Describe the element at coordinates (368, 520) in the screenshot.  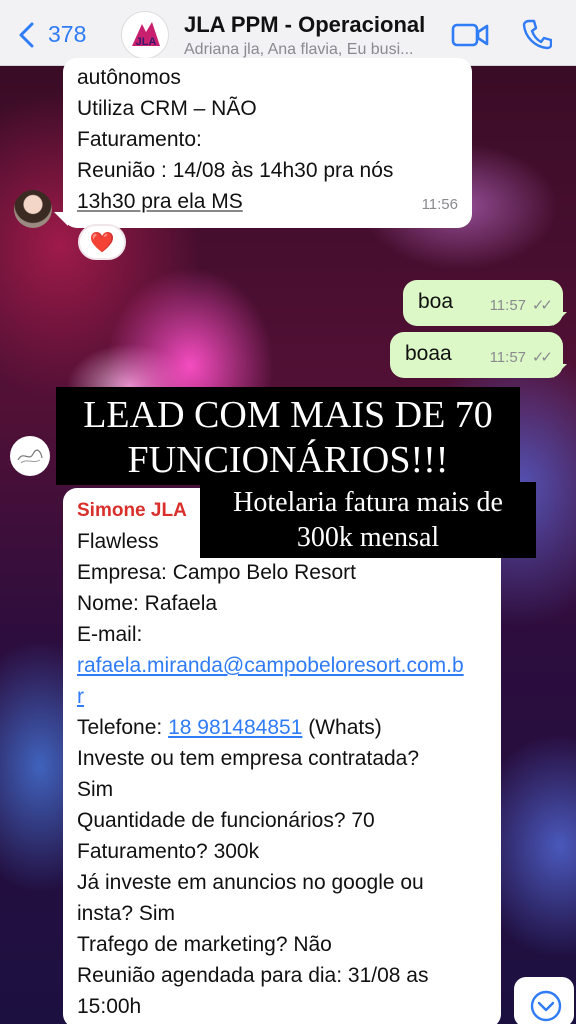
I see `story-caption-banner: Hotelaria fatura mais de 300k mensal` at that location.